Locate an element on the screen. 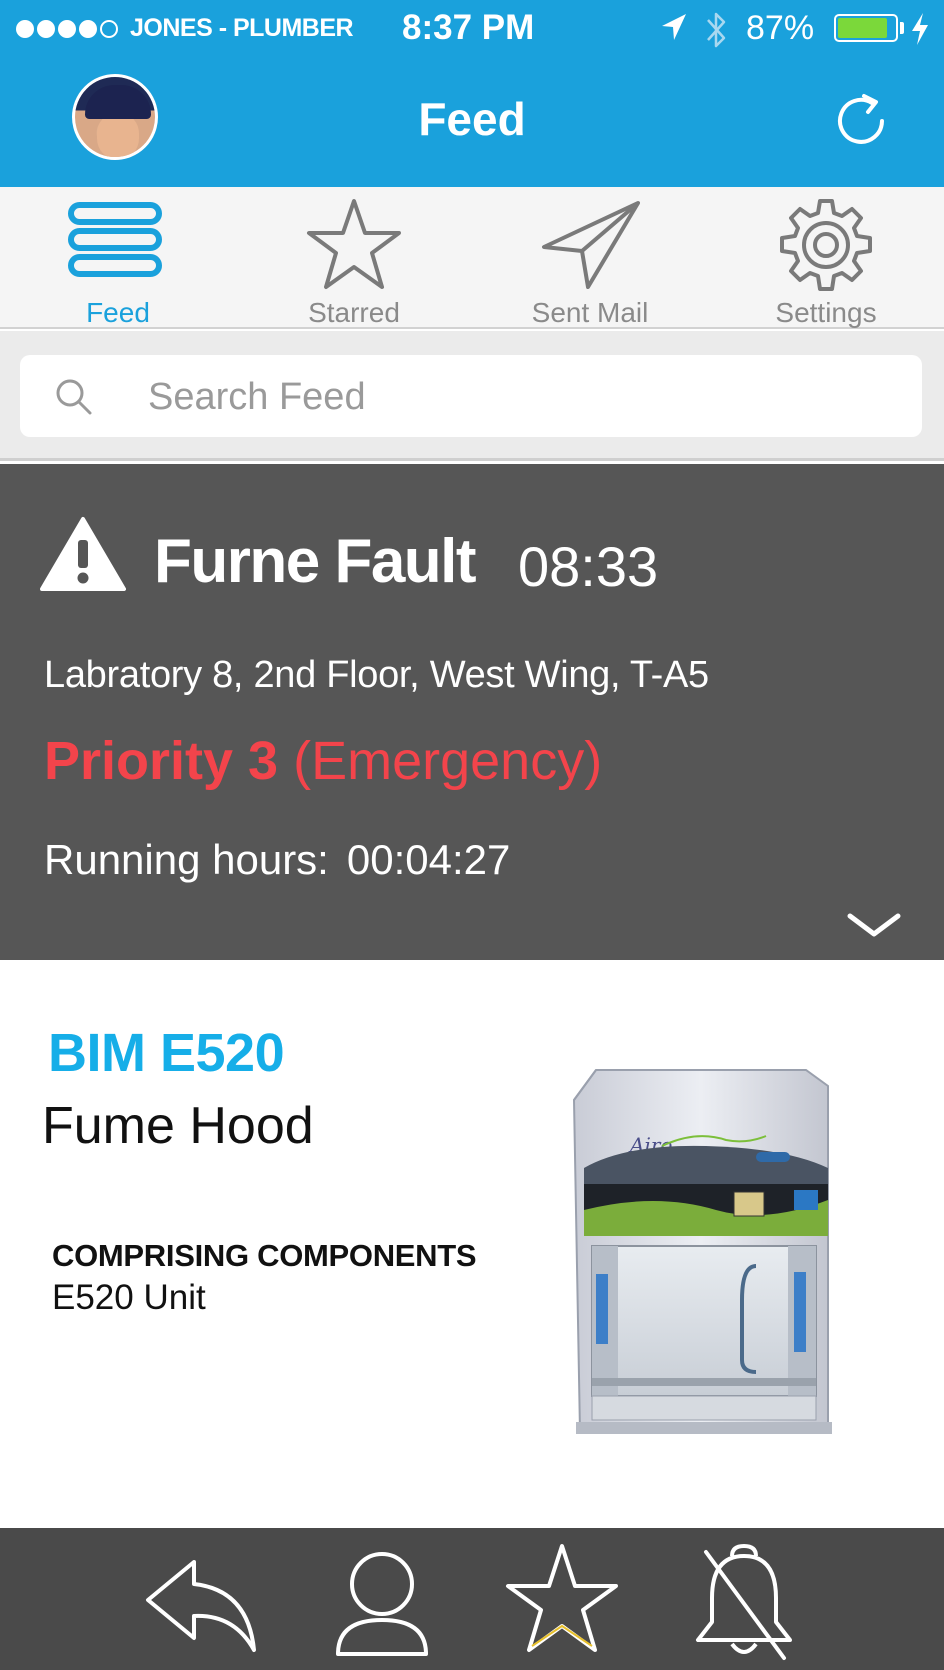 The height and width of the screenshot is (1670, 944). alert-priority: Priority 3 (Emergency) is located at coordinates (323, 761).